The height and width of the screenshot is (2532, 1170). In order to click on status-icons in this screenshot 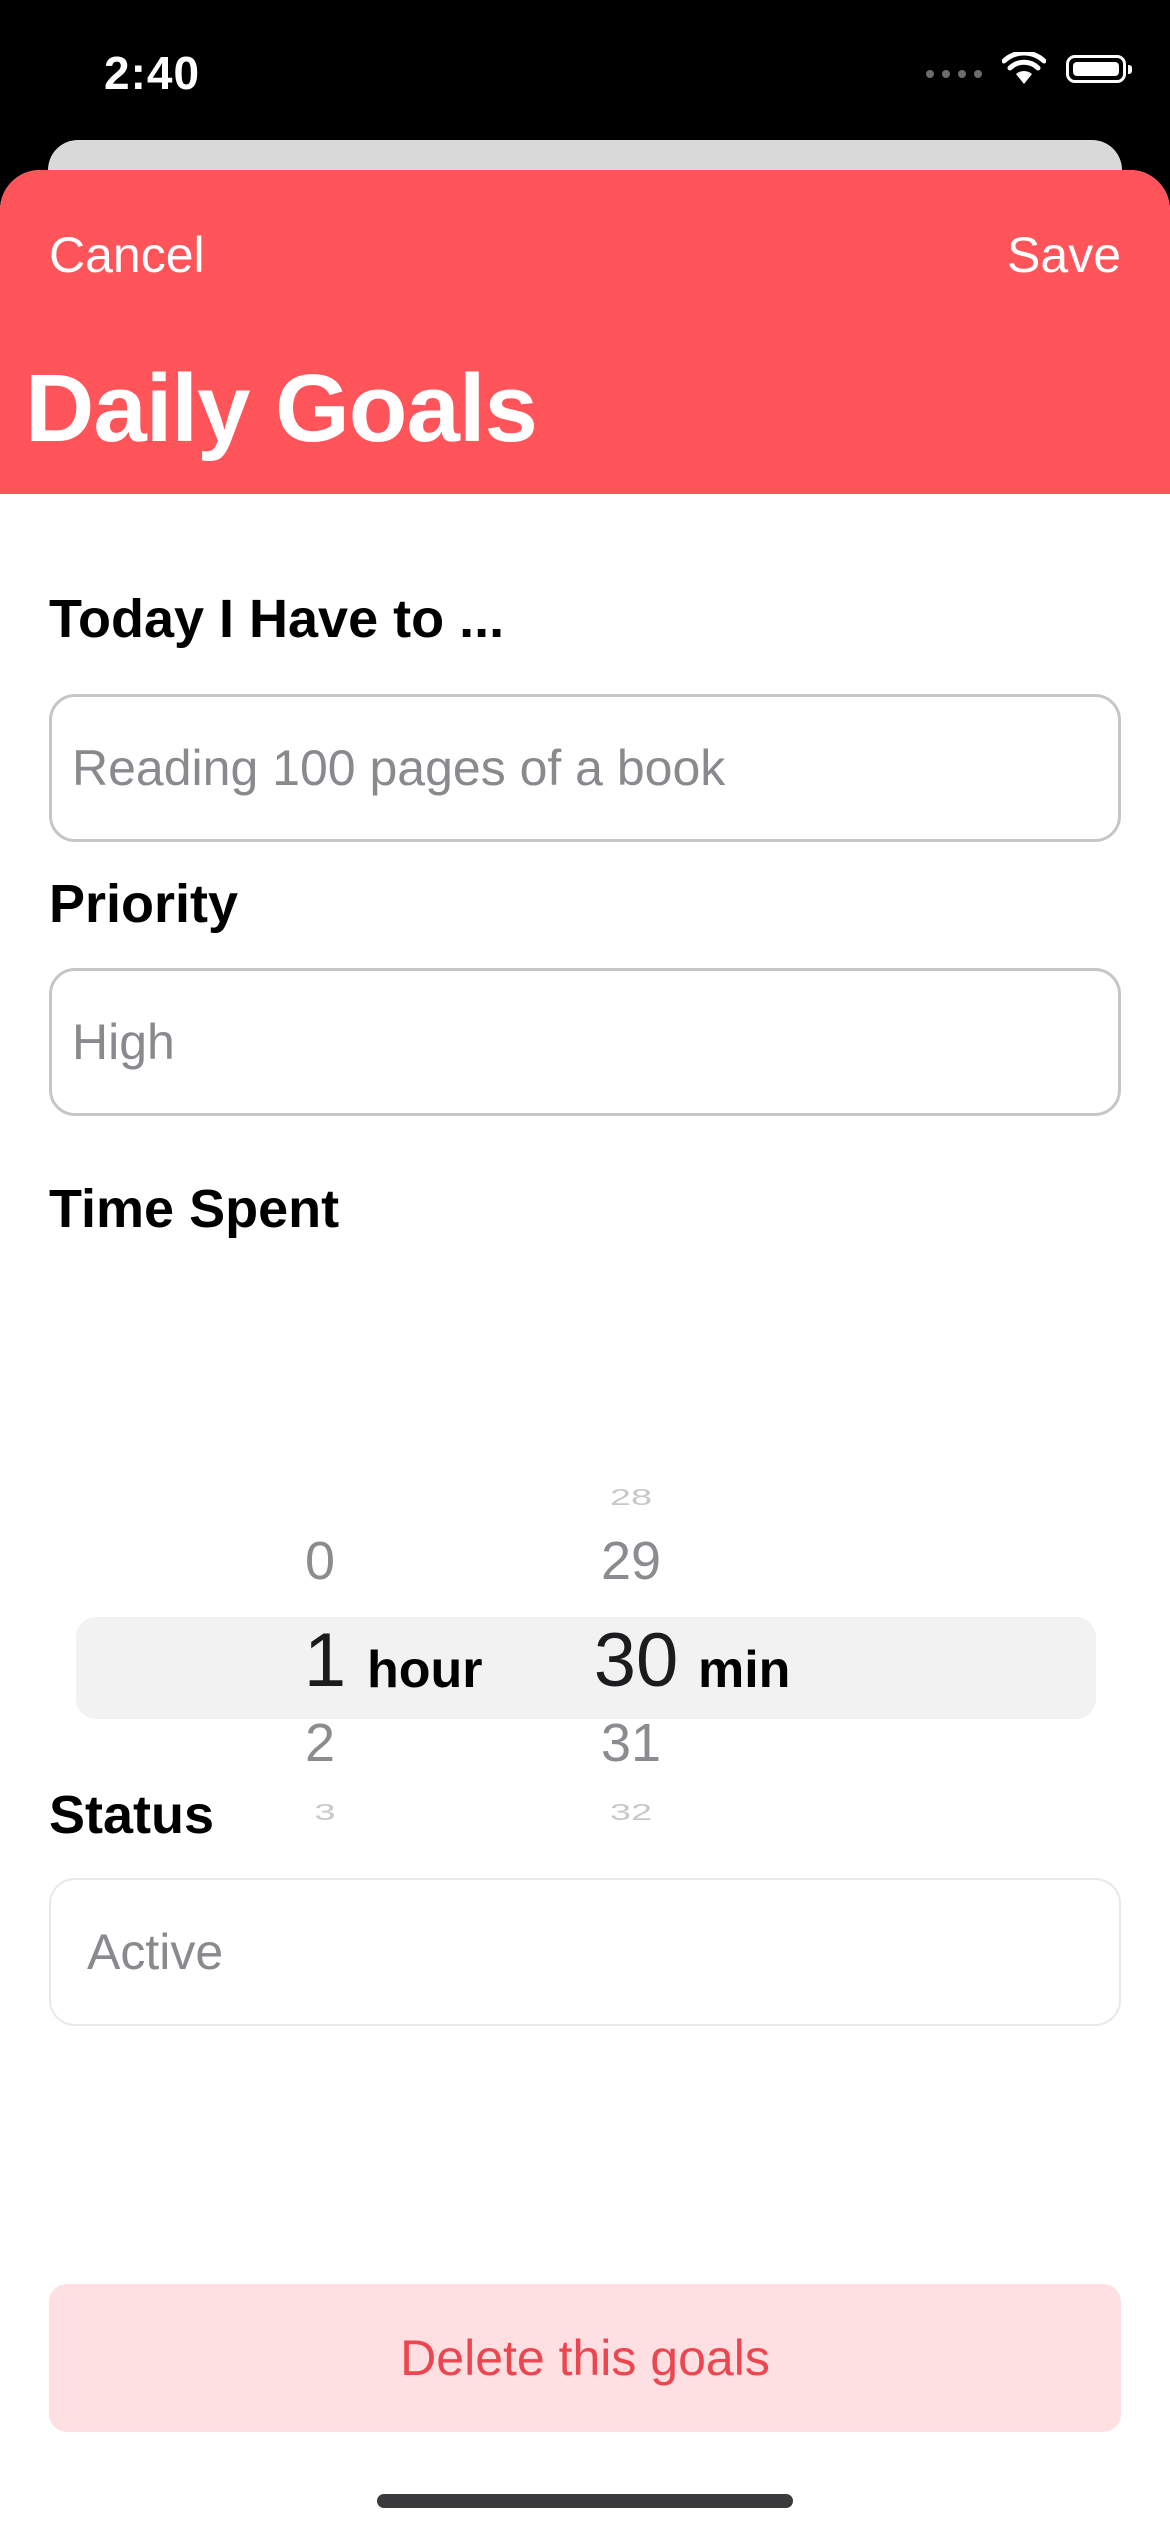, I will do `click(1029, 69)`.